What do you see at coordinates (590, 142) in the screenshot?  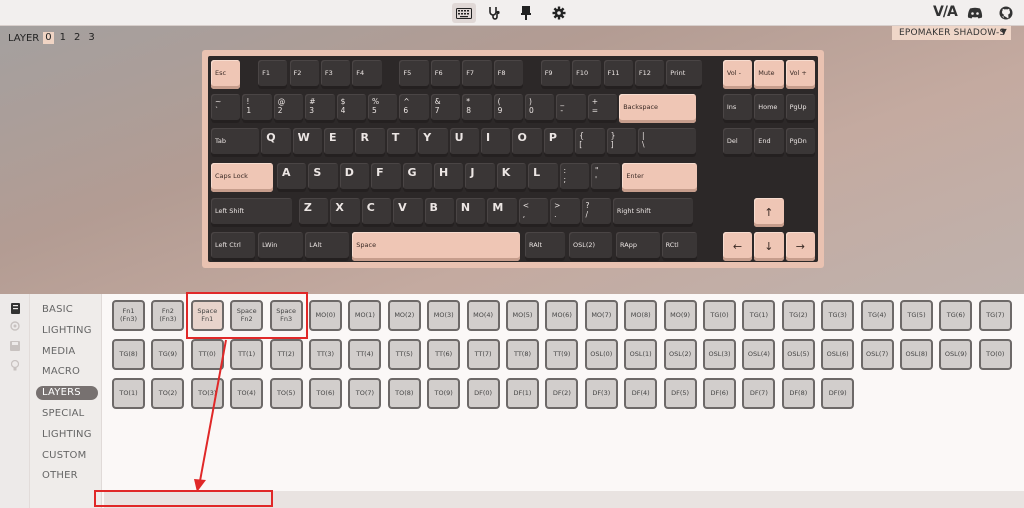 I see `key-[: {[` at bounding box center [590, 142].